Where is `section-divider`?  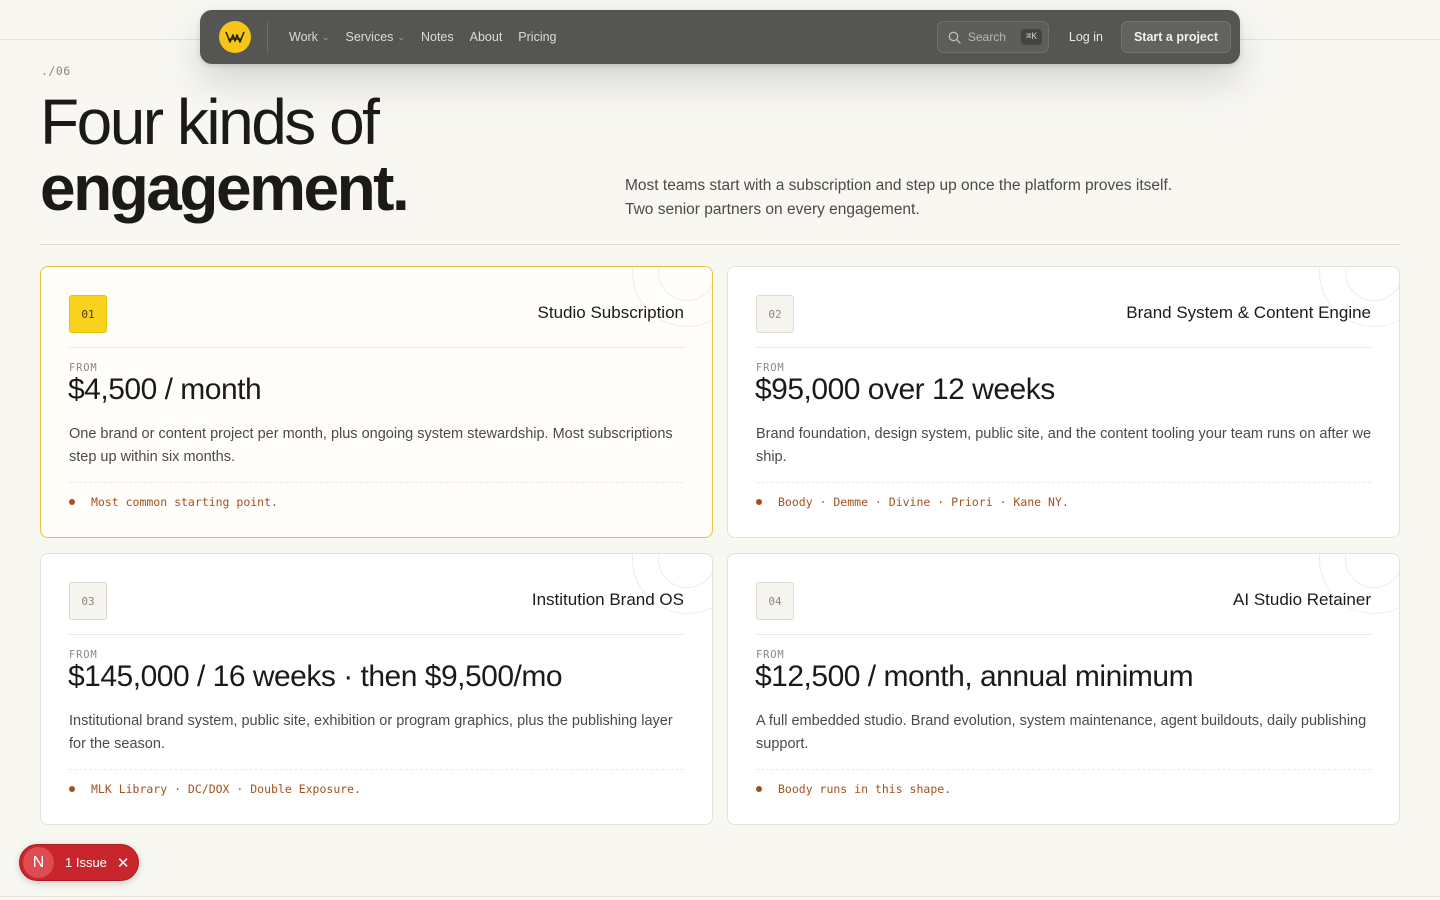
section-divider is located at coordinates (720, 244).